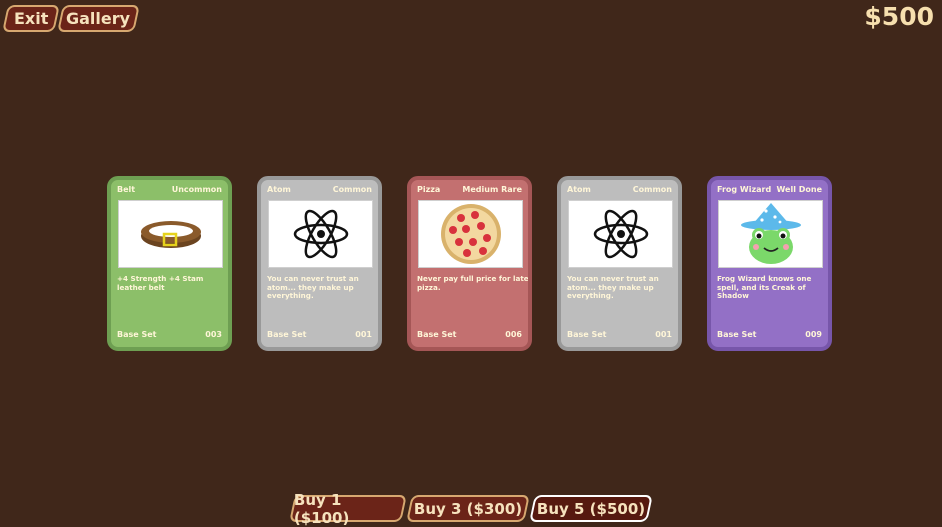  I want to click on buy-5-label: Buy 5 ($500), so click(591, 508).